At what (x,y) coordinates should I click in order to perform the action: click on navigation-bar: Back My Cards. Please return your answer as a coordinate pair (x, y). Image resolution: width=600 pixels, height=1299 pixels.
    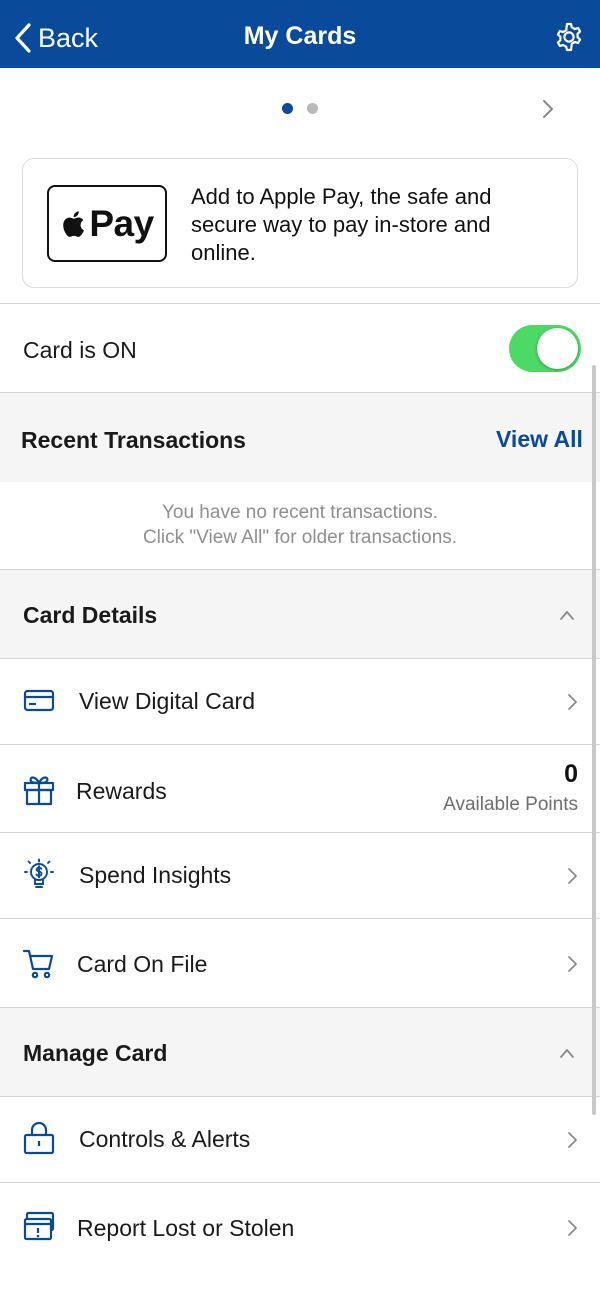
    Looking at the image, I should click on (300, 34).